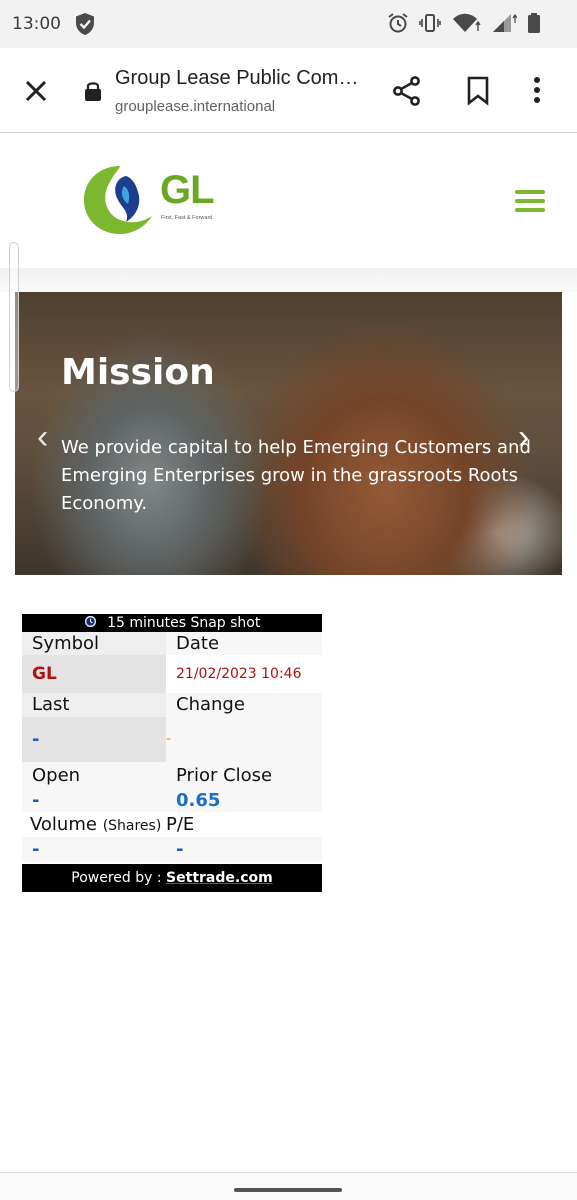 The height and width of the screenshot is (1200, 577). What do you see at coordinates (288, 201) in the screenshot?
I see `site-header: GL First, Fast & Forward` at bounding box center [288, 201].